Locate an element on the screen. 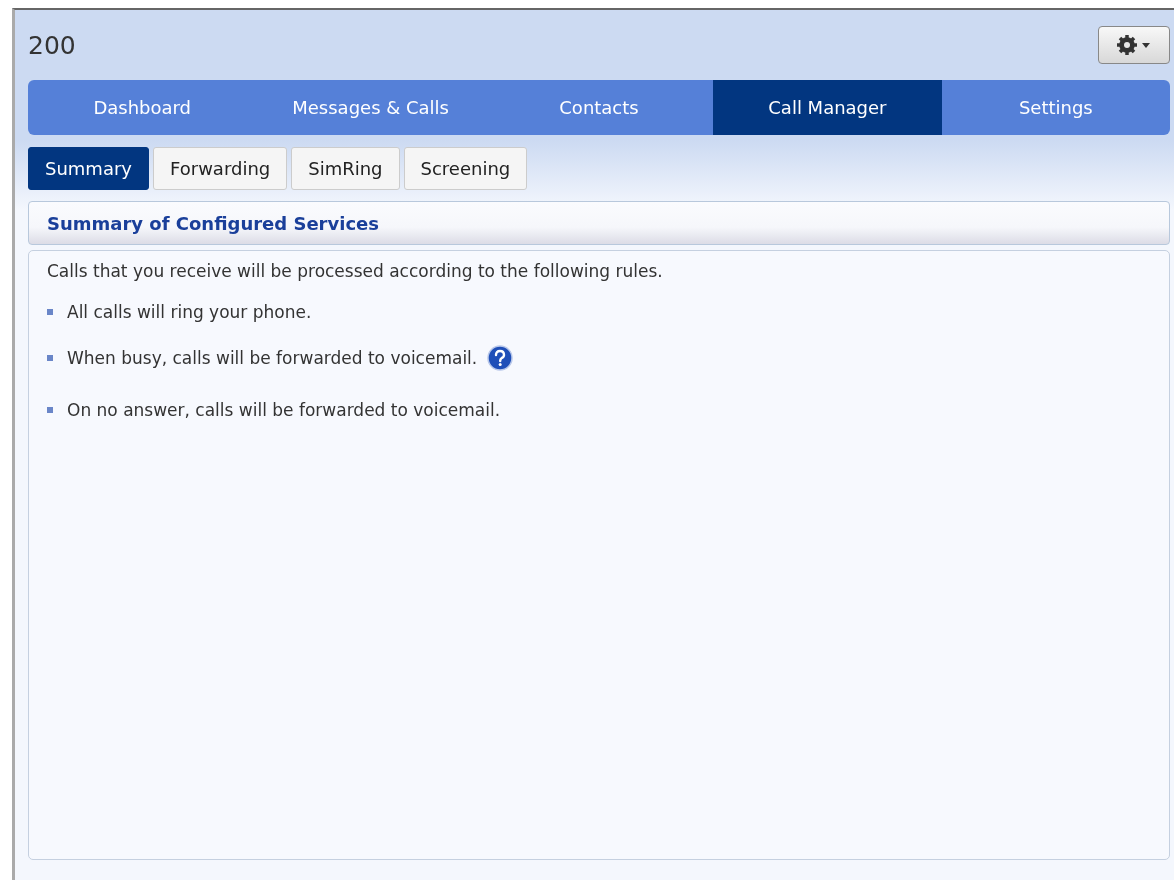 The width and height of the screenshot is (1174, 880). intro-text: Calls that you receive will be processed according to the following rules. is located at coordinates (355, 271).